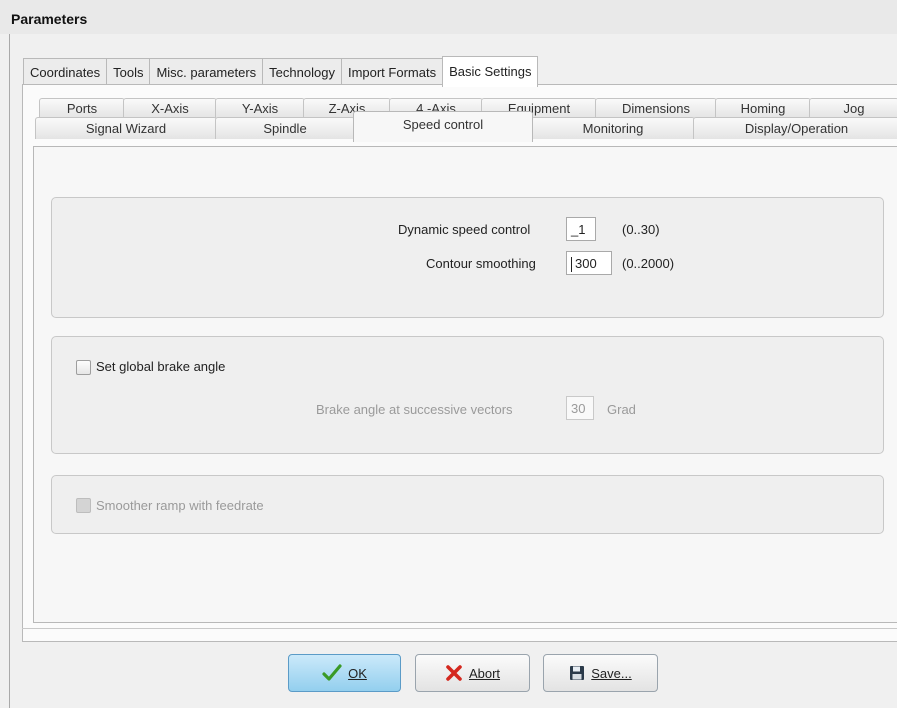 The image size is (897, 708). What do you see at coordinates (83, 505) in the screenshot?
I see `smoother-ramp-checkbox` at bounding box center [83, 505].